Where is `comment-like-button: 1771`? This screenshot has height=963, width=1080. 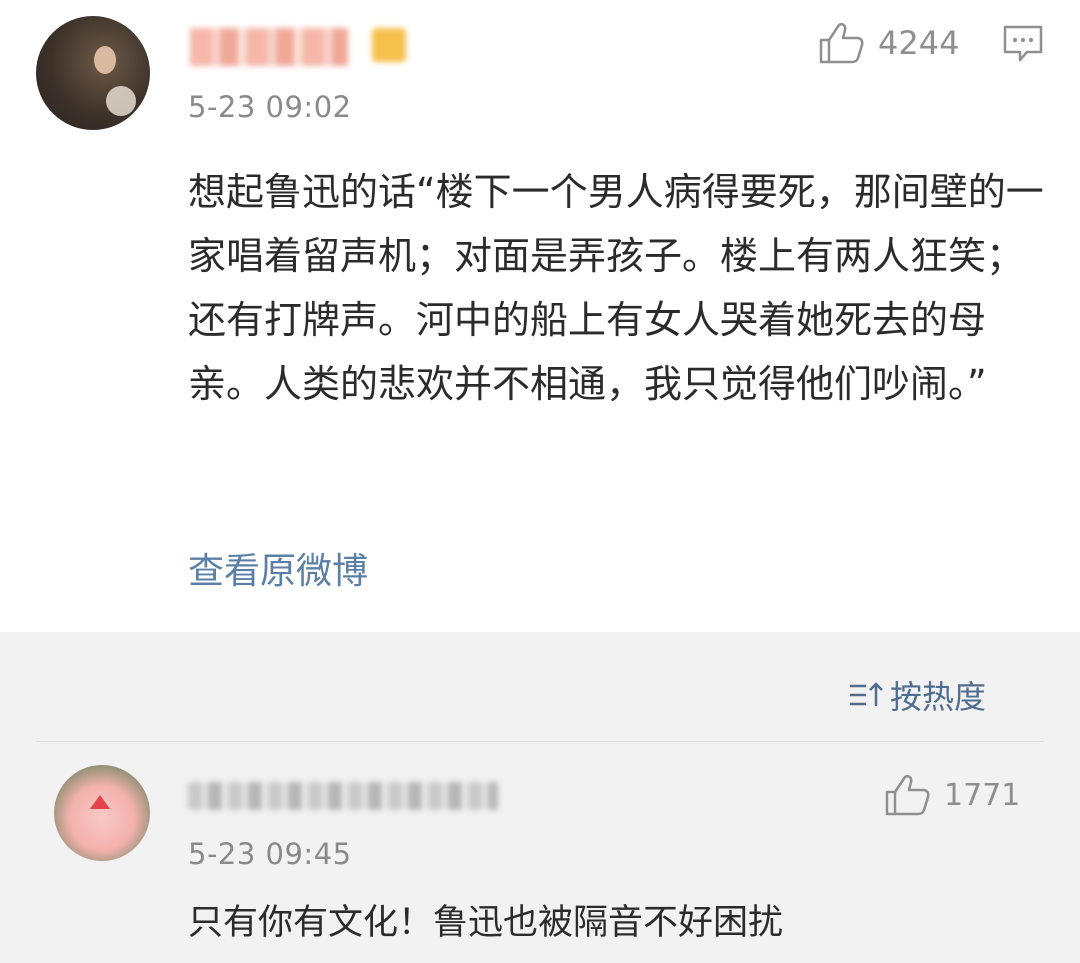
comment-like-button: 1771 is located at coordinates (952, 795).